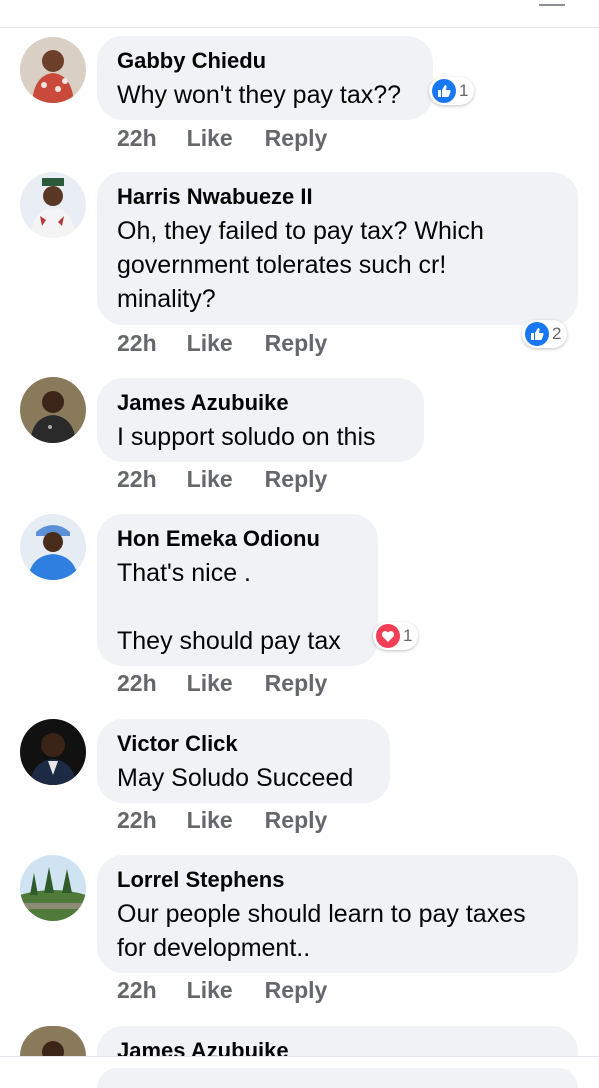 Image resolution: width=599 pixels, height=1088 pixels. Describe the element at coordinates (229, 607) in the screenshot. I see `comment-text: That's nice . They should pay tax` at that location.